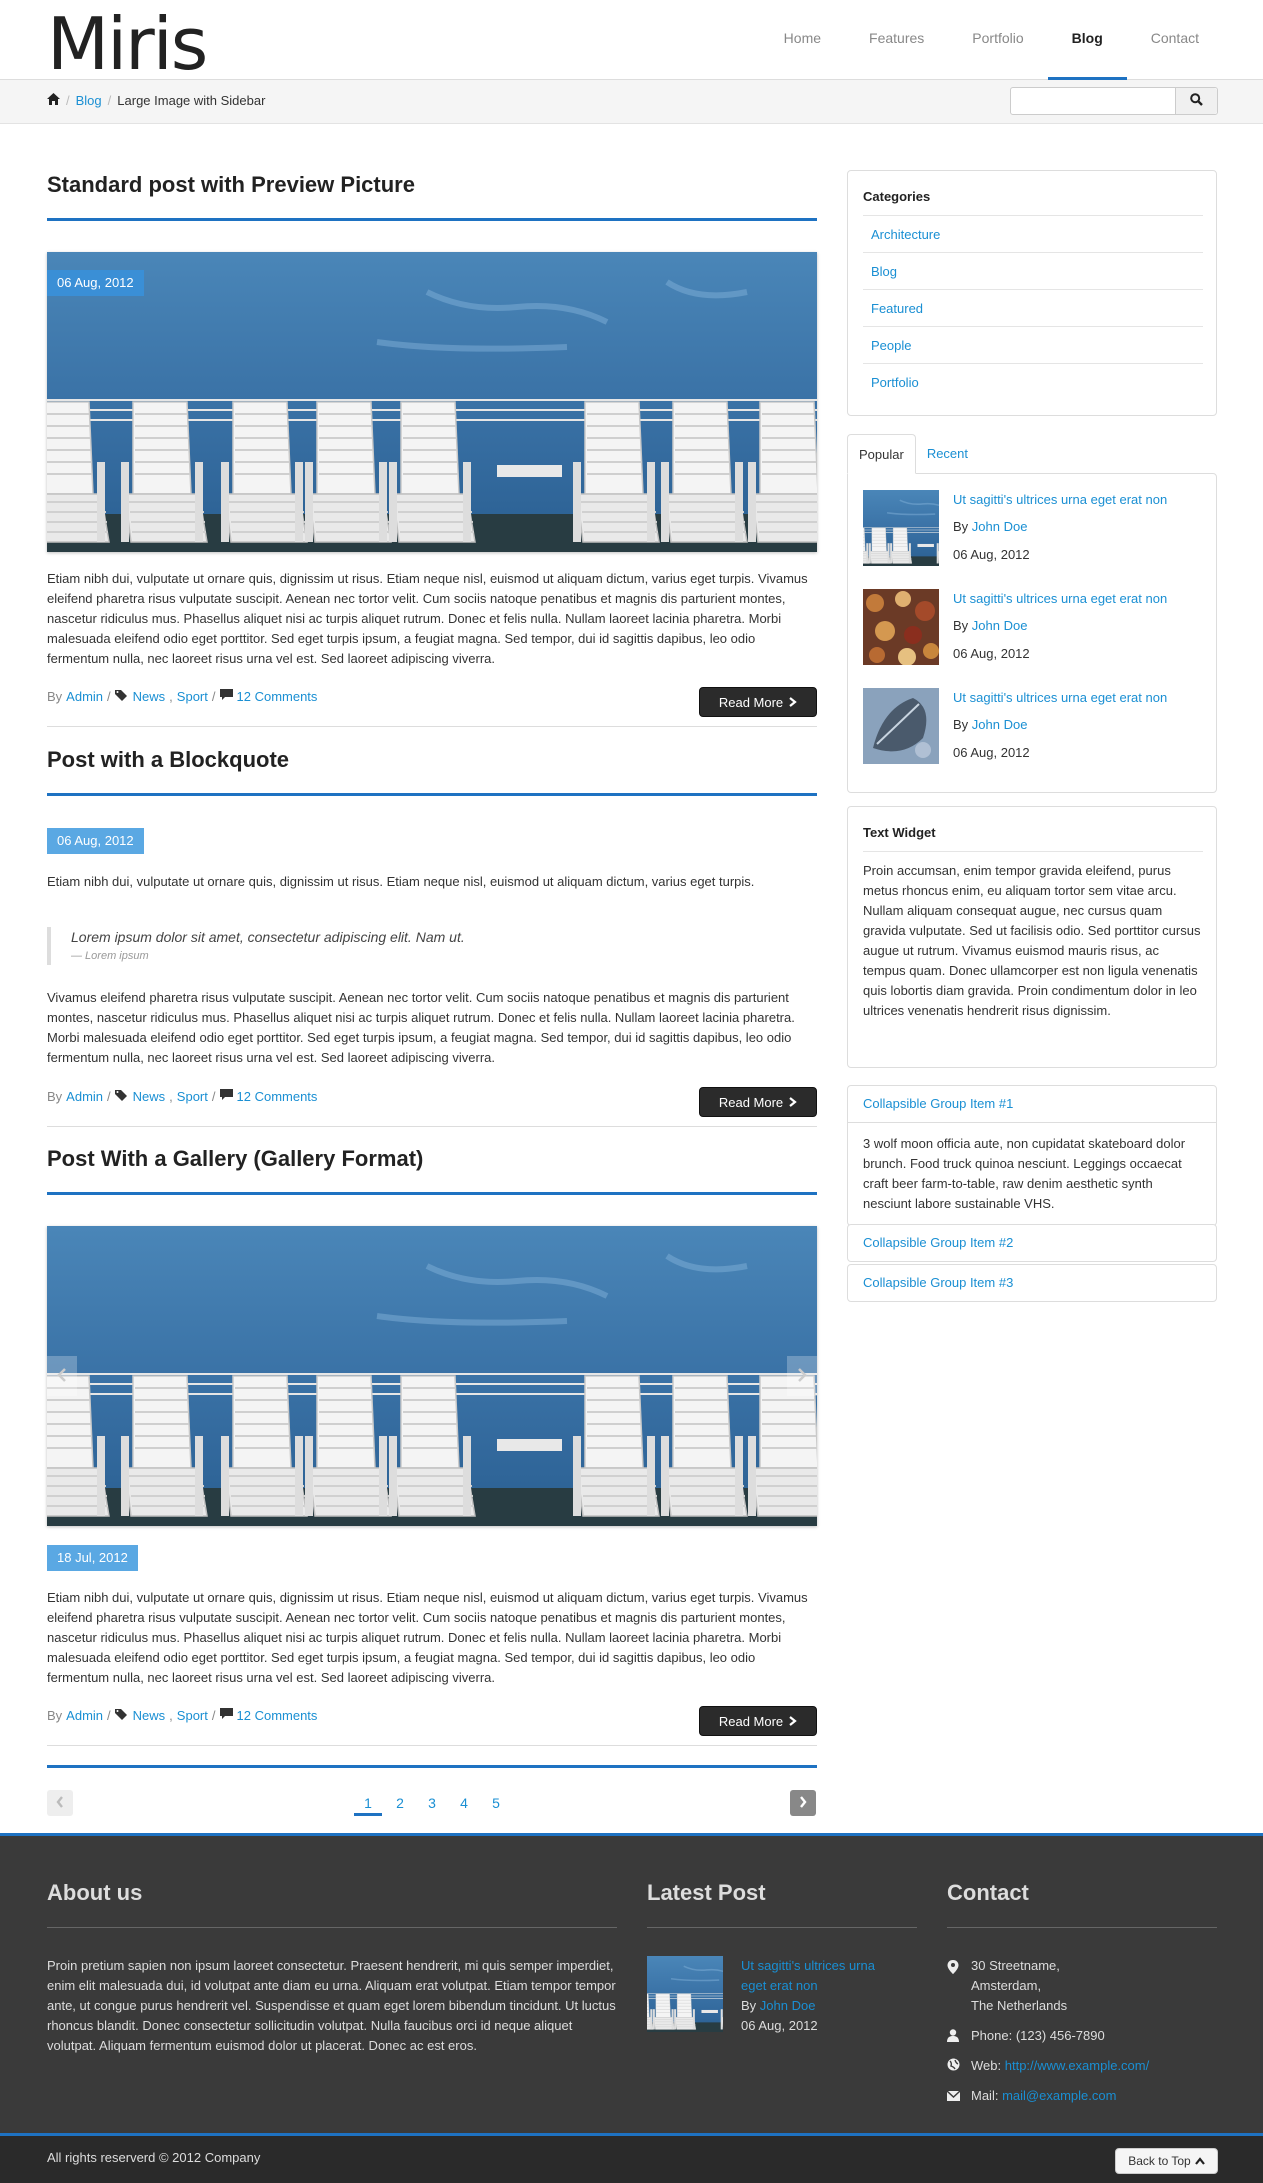 The image size is (1263, 2183). I want to click on search-button, so click(1196, 101).